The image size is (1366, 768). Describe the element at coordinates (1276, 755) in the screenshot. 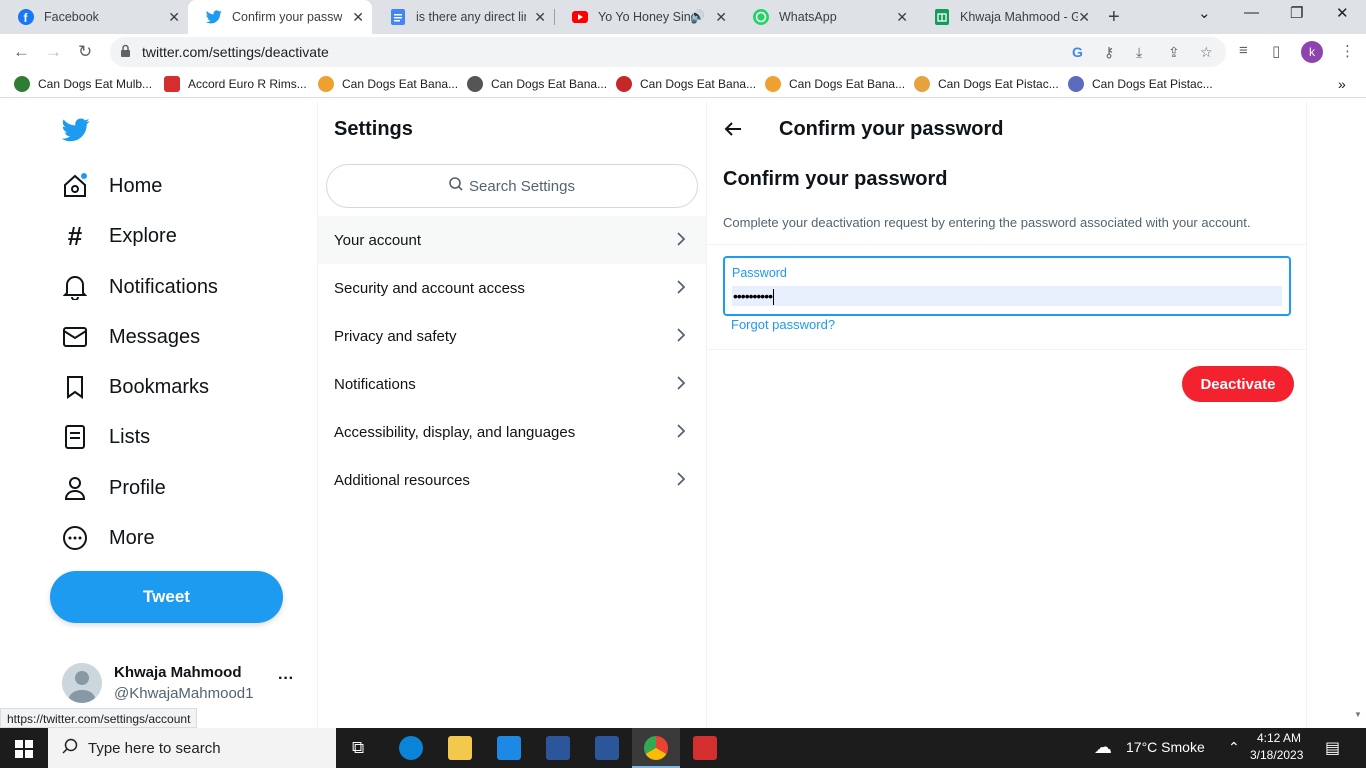

I see `clock-date: 3/18/2023` at that location.